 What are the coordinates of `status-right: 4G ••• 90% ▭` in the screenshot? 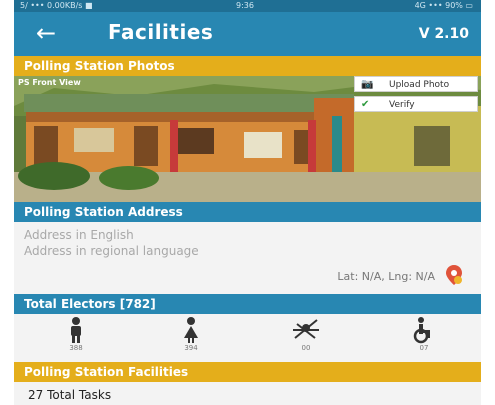 It's located at (443, 5).